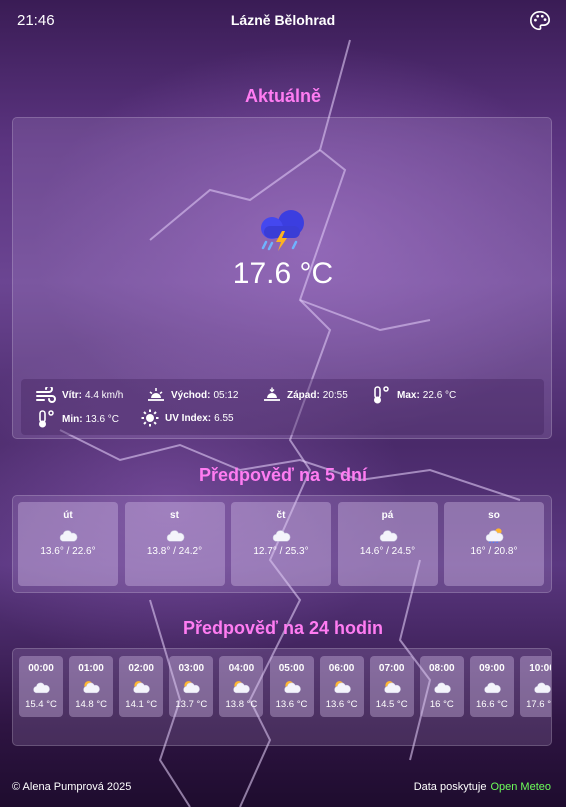  I want to click on hour-card: 00:00 15.4 °C, so click(41, 686).